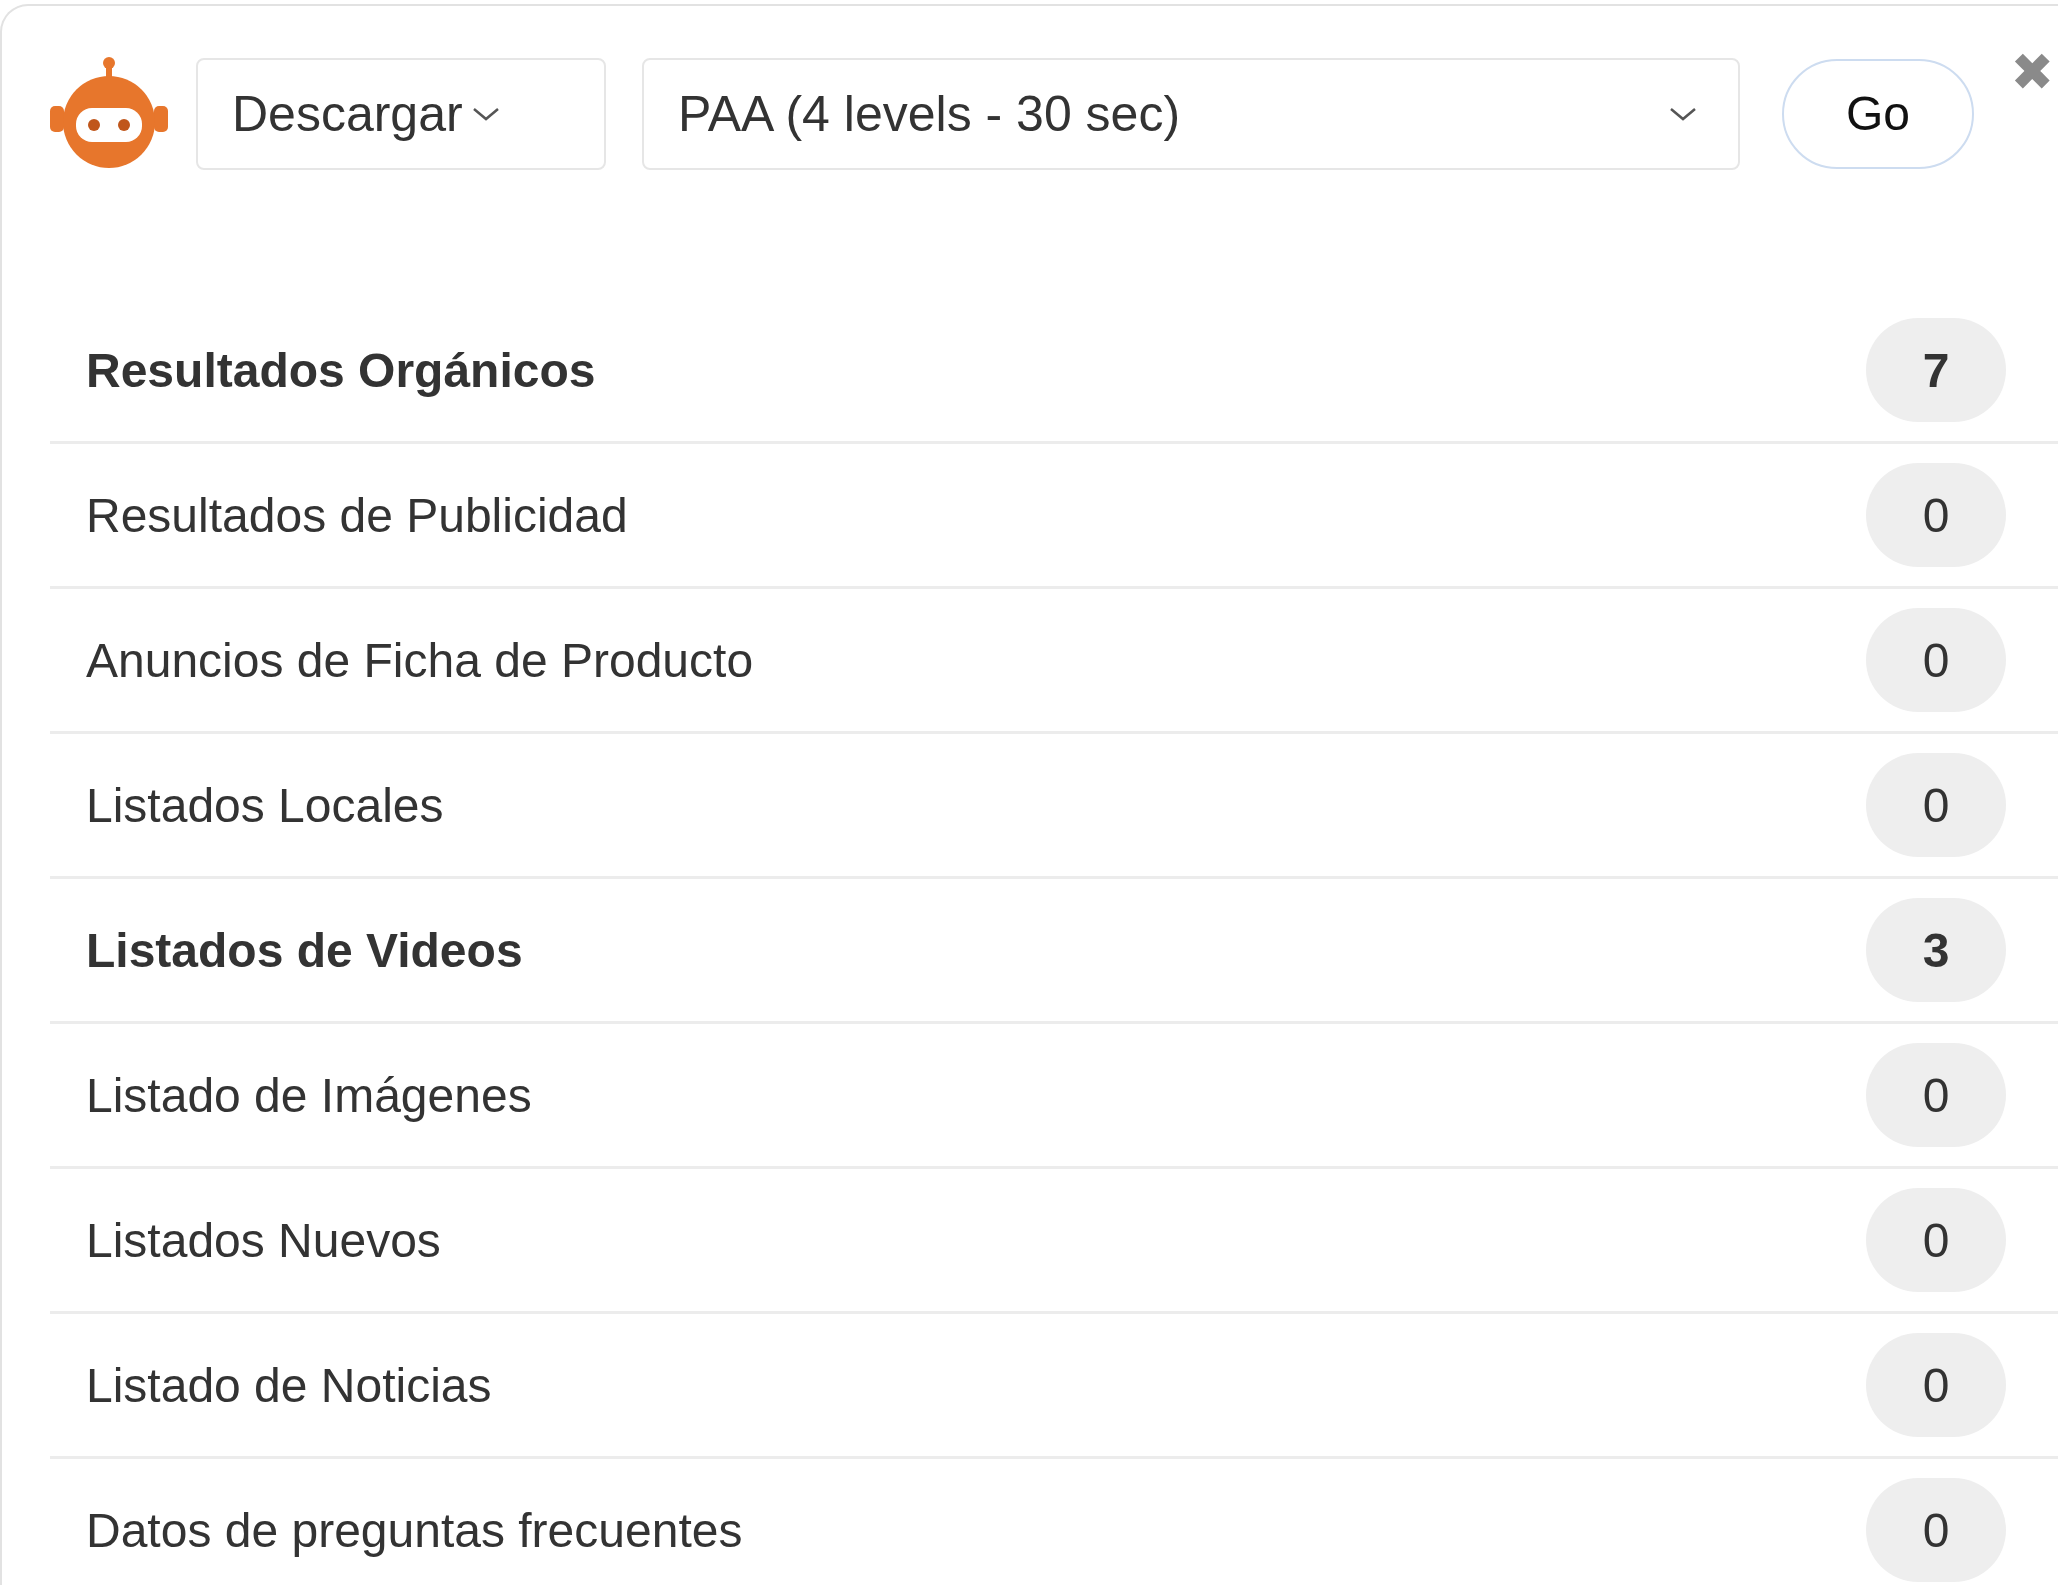 The height and width of the screenshot is (1585, 2058). What do you see at coordinates (263, 1240) in the screenshot?
I see `result-label: Listados Nuevos` at bounding box center [263, 1240].